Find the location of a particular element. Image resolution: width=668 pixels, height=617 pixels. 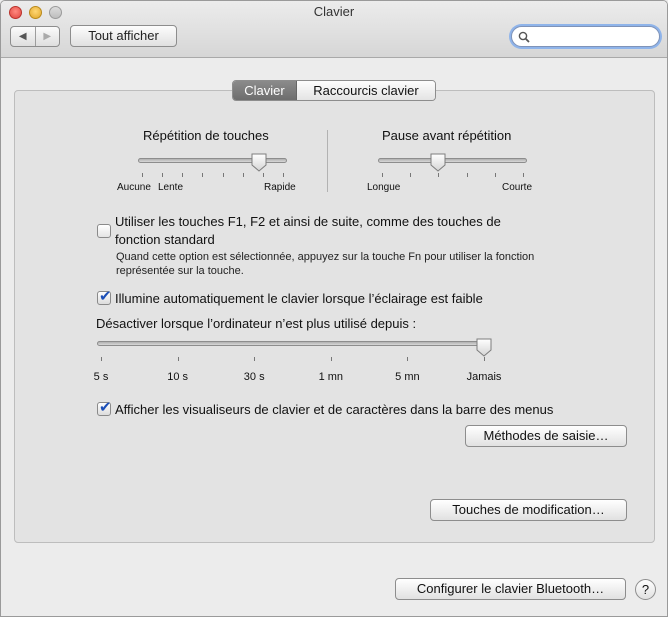

tab-clavier: Clavier is located at coordinates (265, 90).